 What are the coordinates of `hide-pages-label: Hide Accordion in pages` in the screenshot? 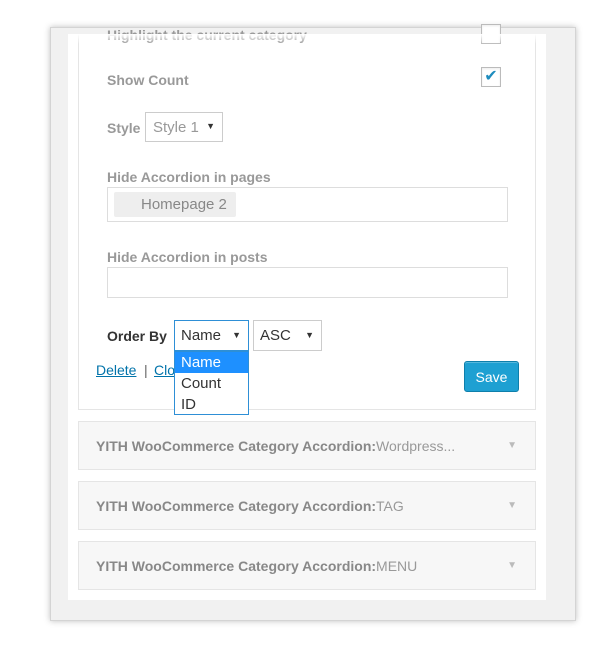 It's located at (189, 177).